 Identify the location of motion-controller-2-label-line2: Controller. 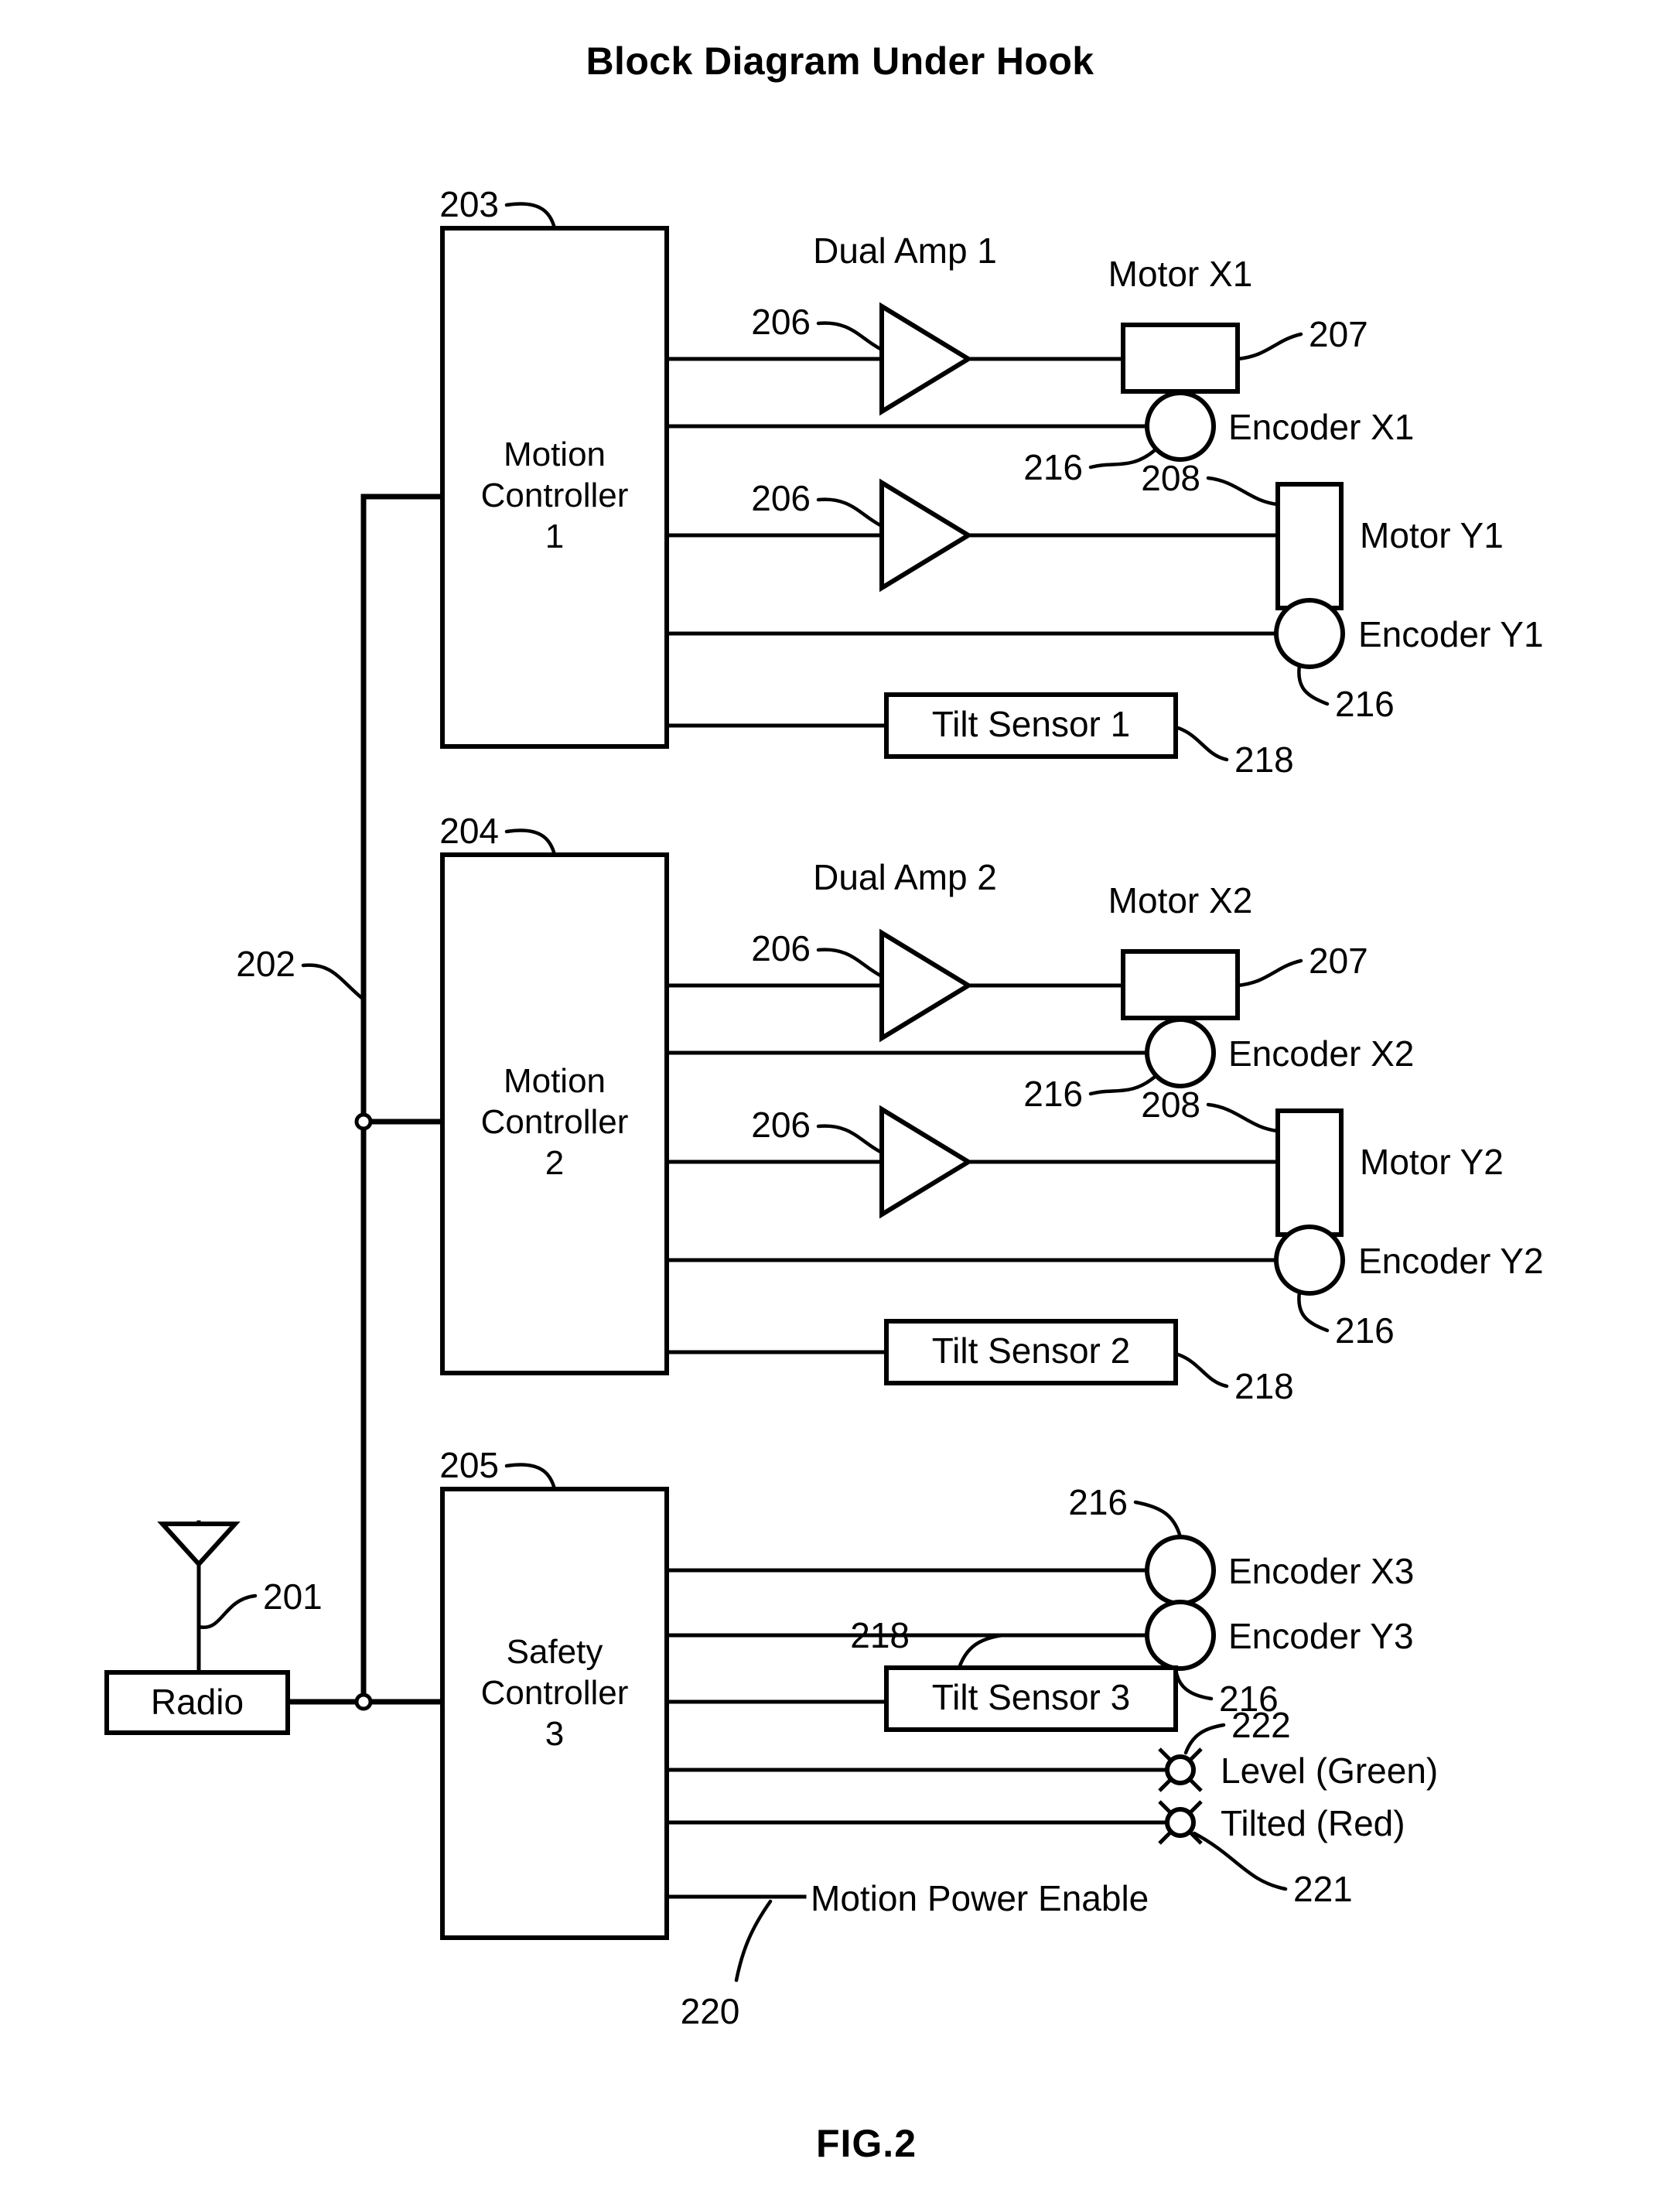
(555, 1122).